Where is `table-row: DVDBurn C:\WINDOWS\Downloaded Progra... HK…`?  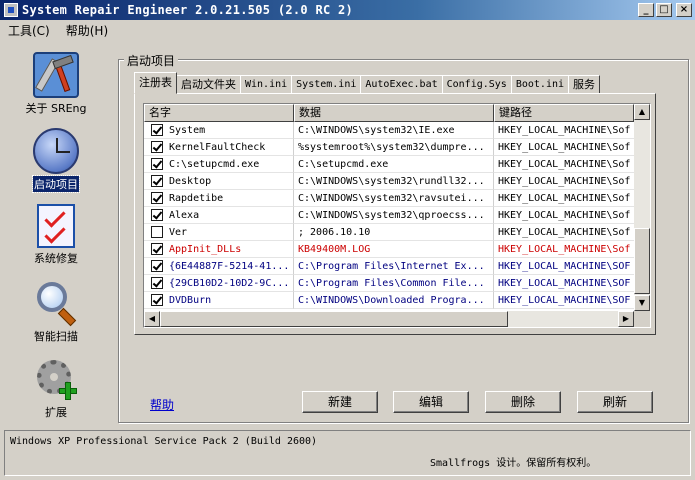 table-row: DVDBurn C:\WINDOWS\Downloaded Progra... HK… is located at coordinates (389, 300).